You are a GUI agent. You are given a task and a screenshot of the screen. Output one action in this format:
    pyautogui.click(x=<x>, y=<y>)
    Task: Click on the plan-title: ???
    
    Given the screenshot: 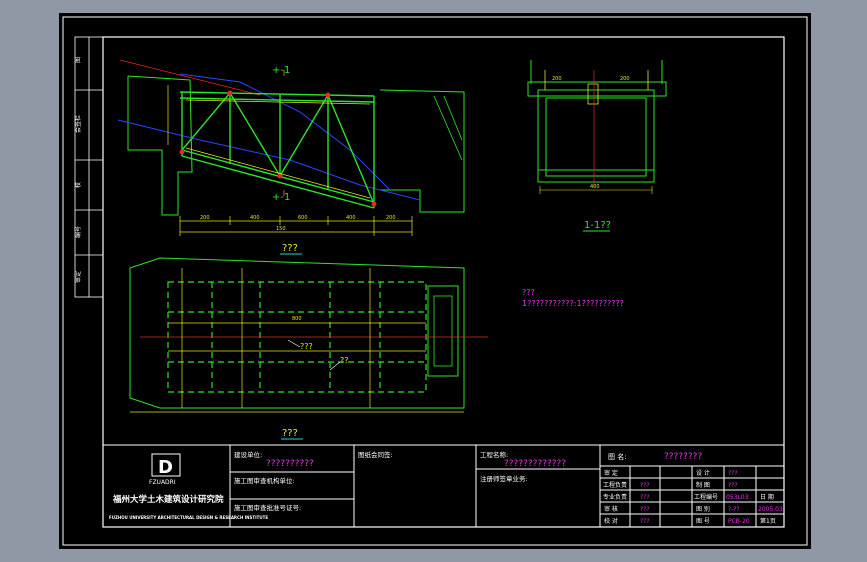 What is the action you would take?
    pyautogui.click(x=290, y=433)
    